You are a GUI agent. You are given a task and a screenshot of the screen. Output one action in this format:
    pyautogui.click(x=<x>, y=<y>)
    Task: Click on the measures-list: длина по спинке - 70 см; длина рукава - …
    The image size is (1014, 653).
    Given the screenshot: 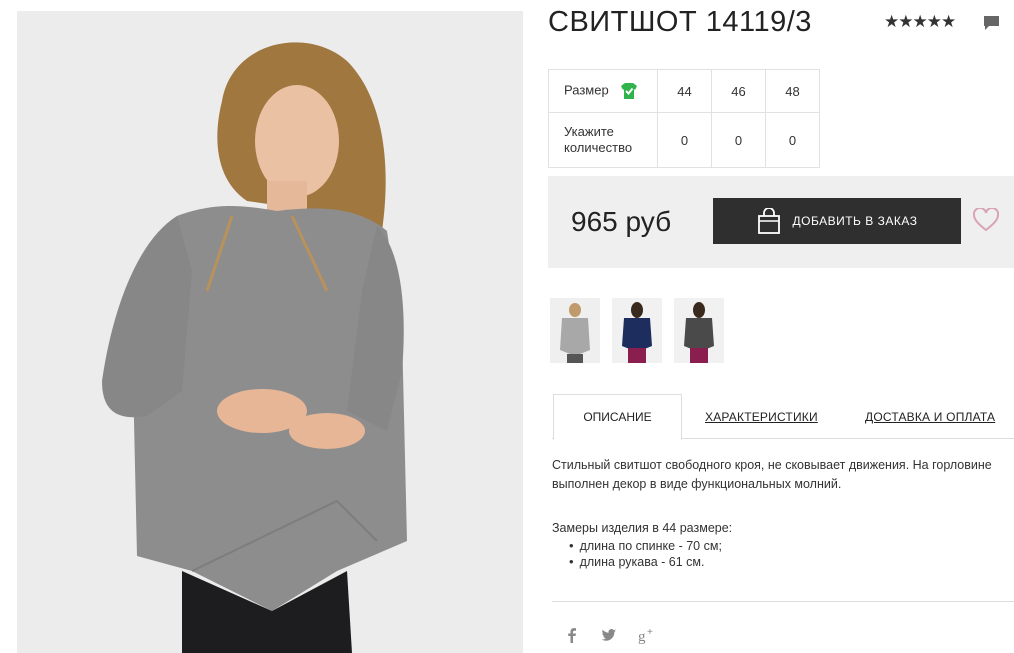 What is the action you would take?
    pyautogui.click(x=642, y=554)
    